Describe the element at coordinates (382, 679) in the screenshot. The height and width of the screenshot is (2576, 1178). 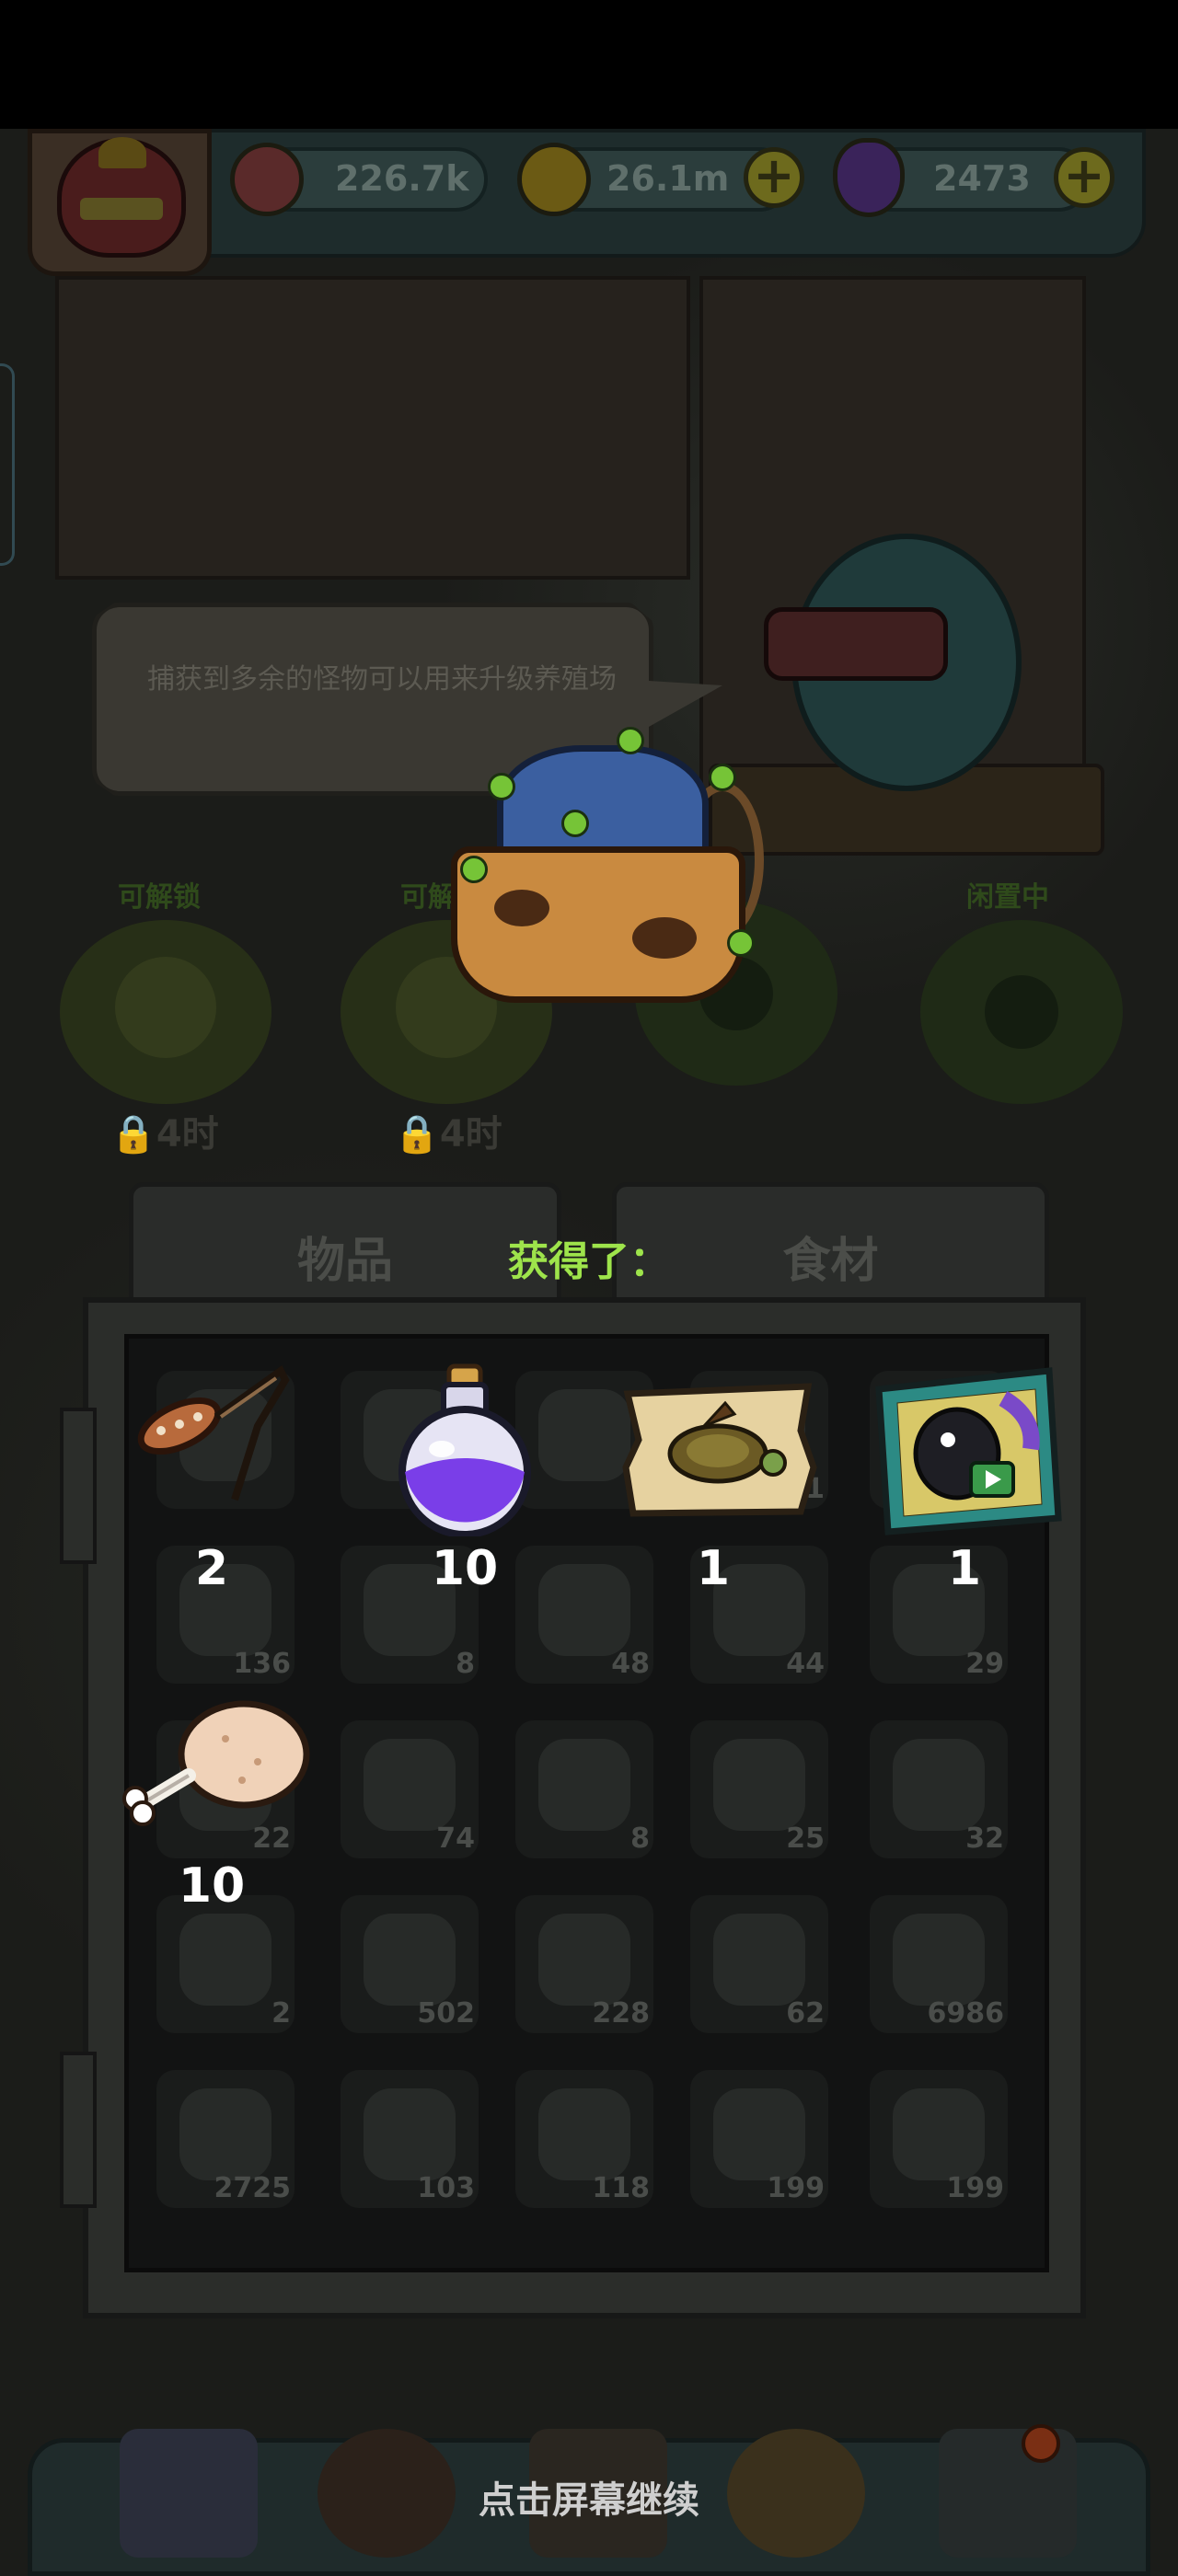
I see `hint-text: 捕获到多余的怪物可以用来升级养殖场` at that location.